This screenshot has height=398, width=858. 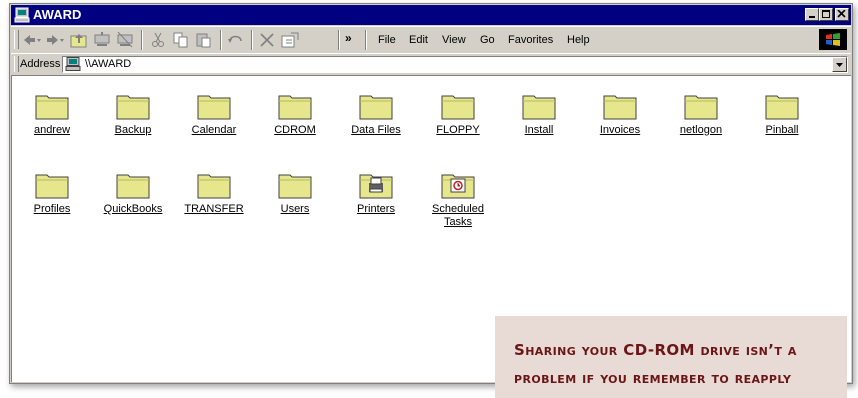 What do you see at coordinates (376, 209) in the screenshot?
I see `folder-label: Printers` at bounding box center [376, 209].